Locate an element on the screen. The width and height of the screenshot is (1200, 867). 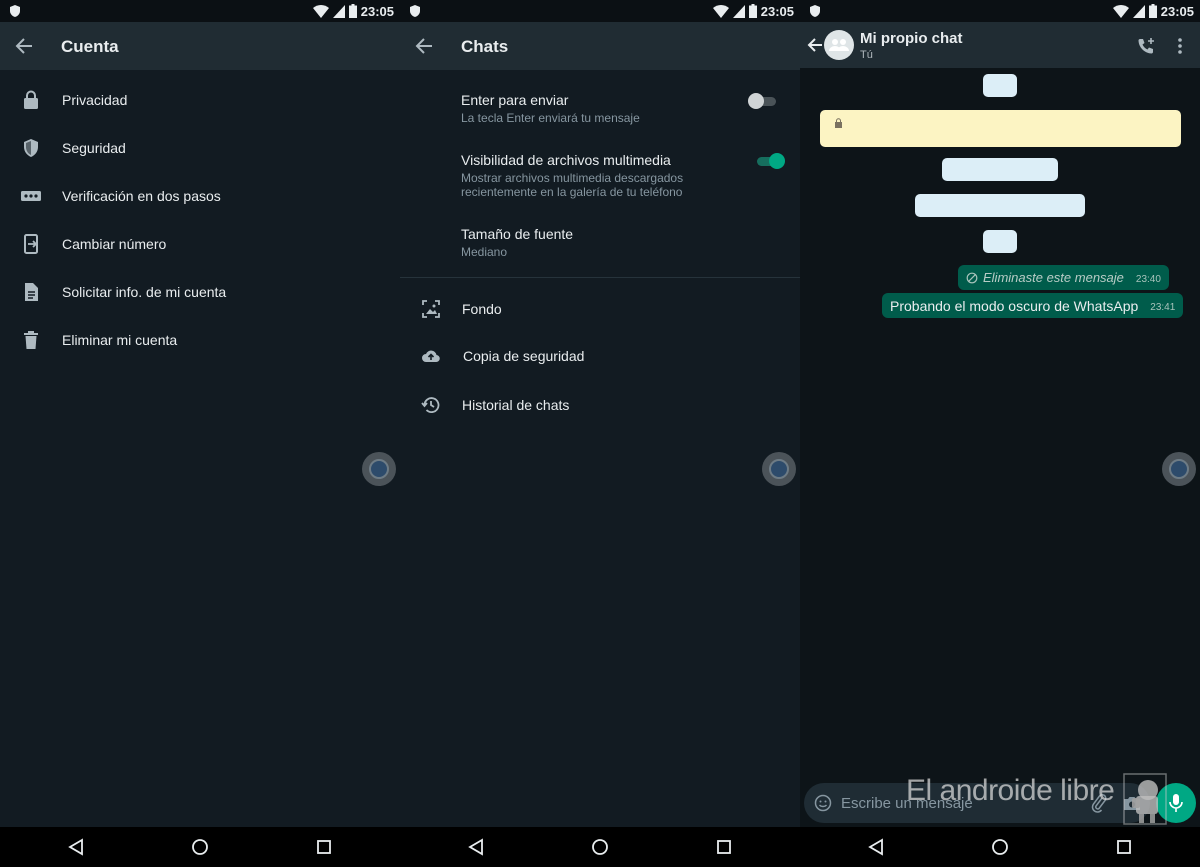
trash-icon is located at coordinates (31, 340).